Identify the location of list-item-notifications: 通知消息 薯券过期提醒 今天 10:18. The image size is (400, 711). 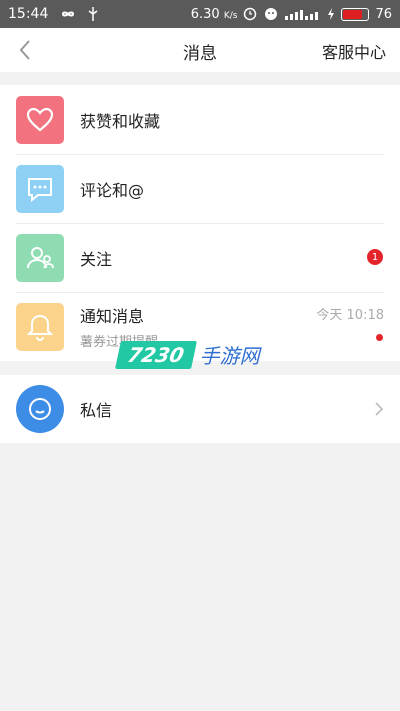
(200, 326).